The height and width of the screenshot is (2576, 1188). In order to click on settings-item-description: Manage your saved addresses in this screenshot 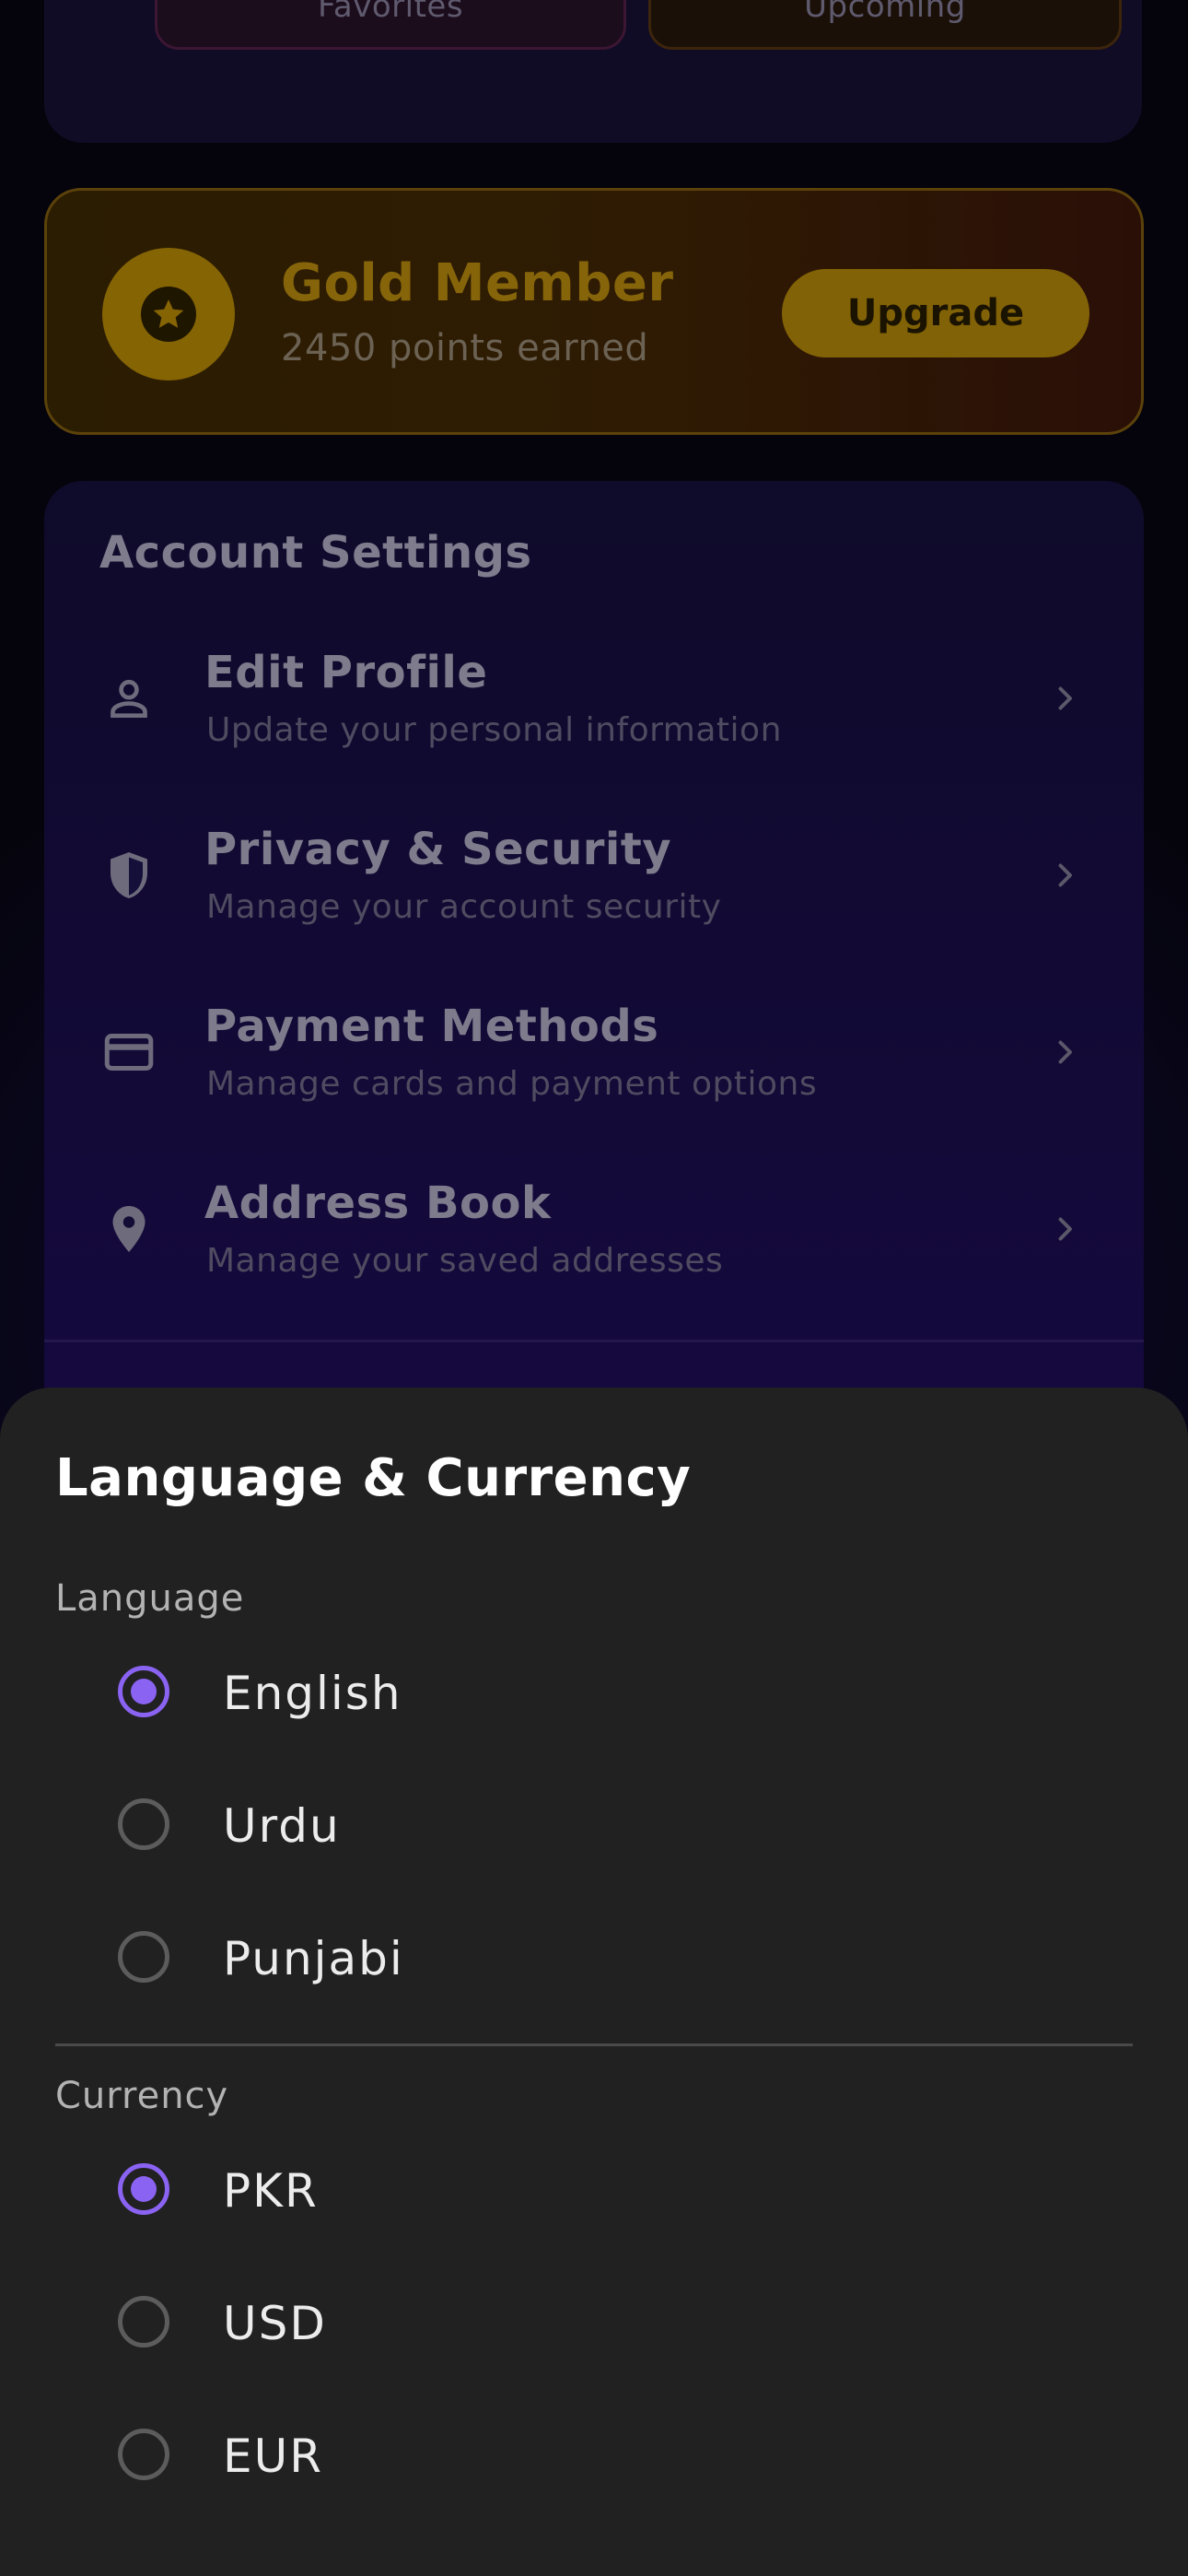, I will do `click(465, 1261)`.